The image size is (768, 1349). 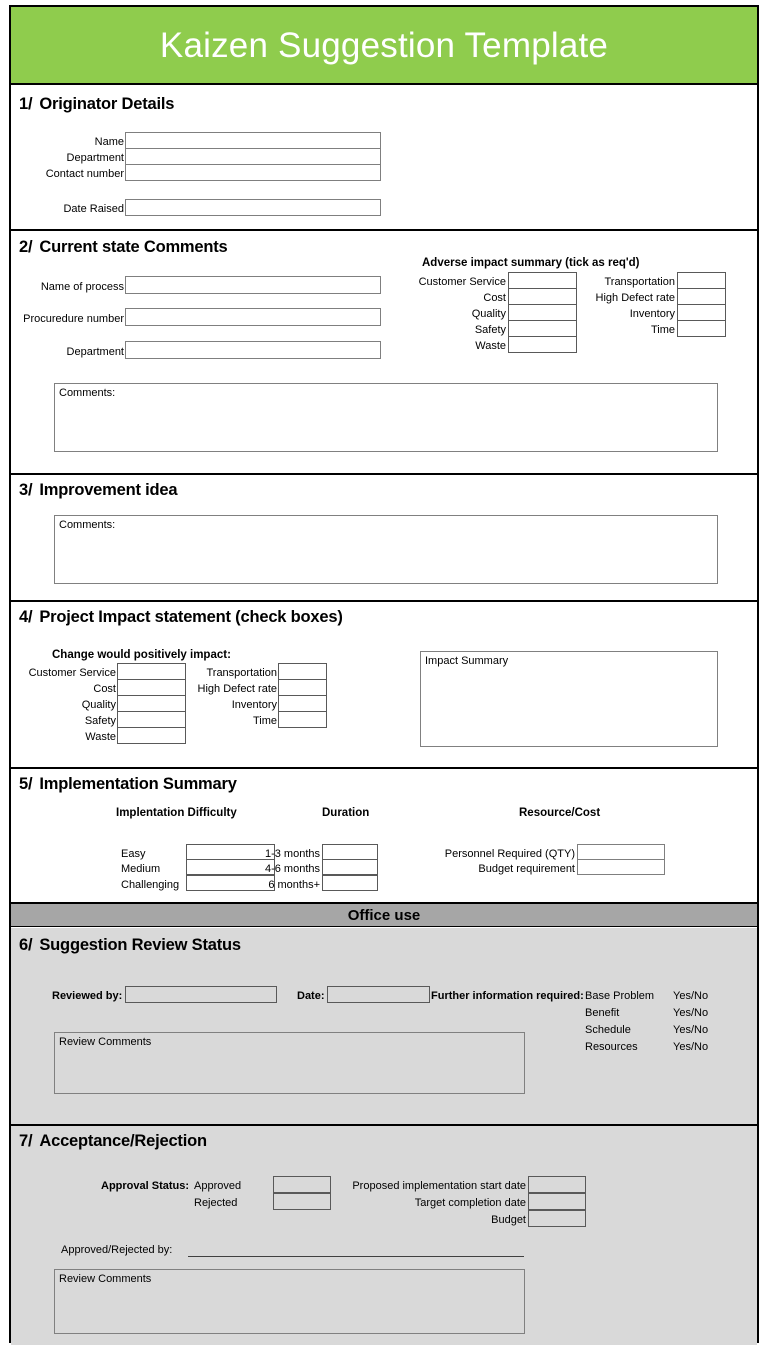 I want to click on section2-heading: 2/Current state Comments, so click(x=123, y=247).